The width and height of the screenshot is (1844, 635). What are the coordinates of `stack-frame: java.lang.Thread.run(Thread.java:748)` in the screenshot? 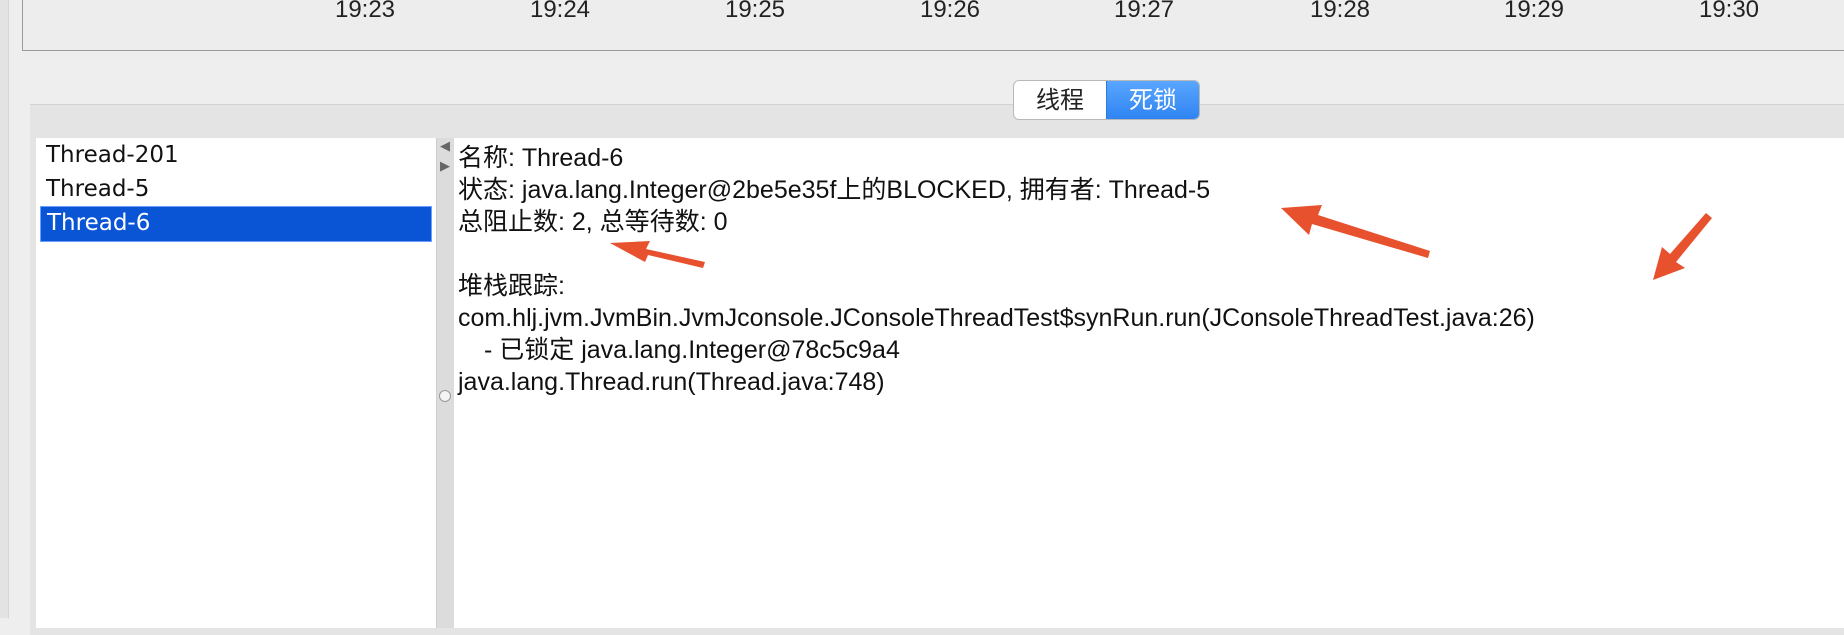 It's located at (671, 382).